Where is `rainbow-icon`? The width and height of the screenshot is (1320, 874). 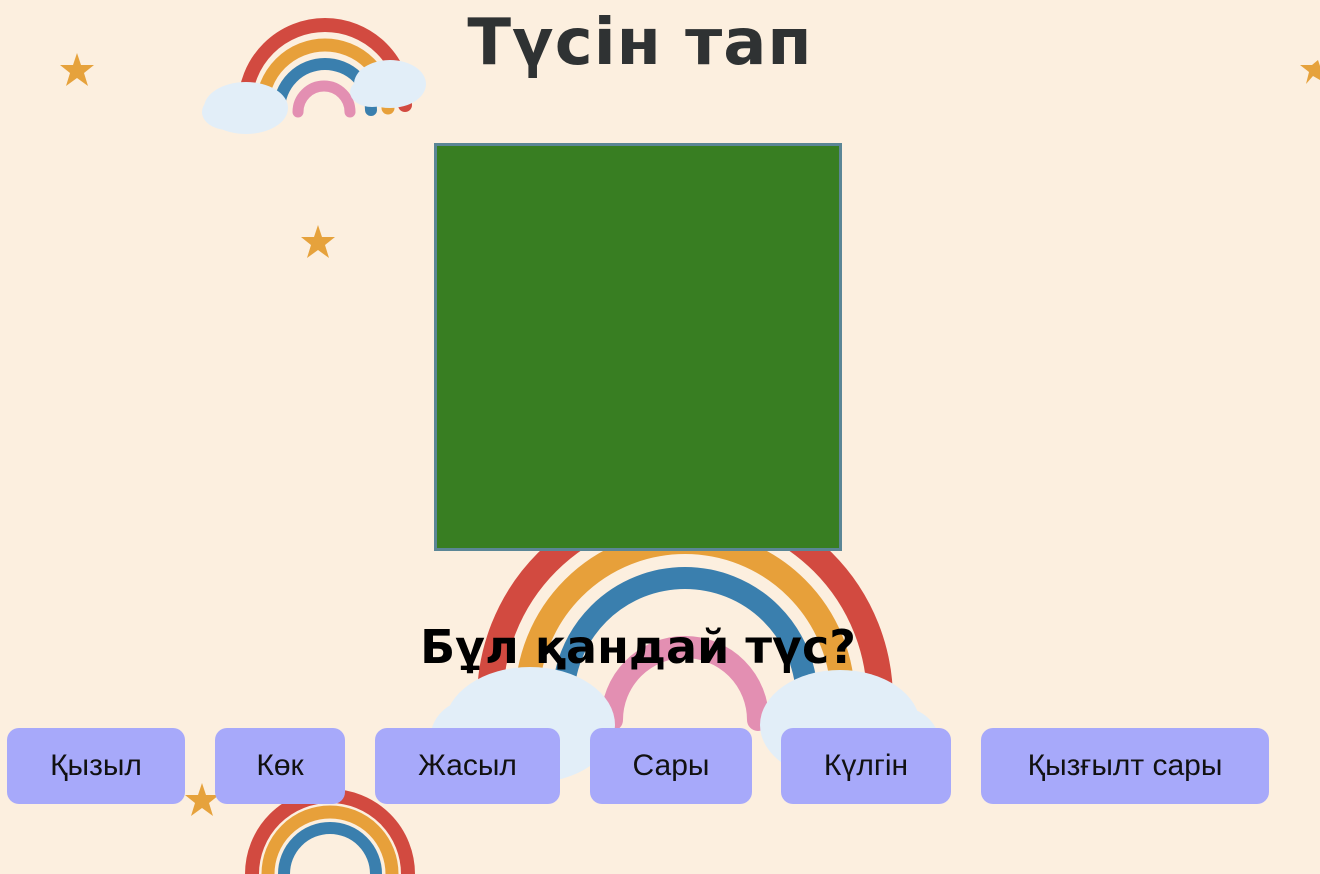
rainbow-icon is located at coordinates (330, 831).